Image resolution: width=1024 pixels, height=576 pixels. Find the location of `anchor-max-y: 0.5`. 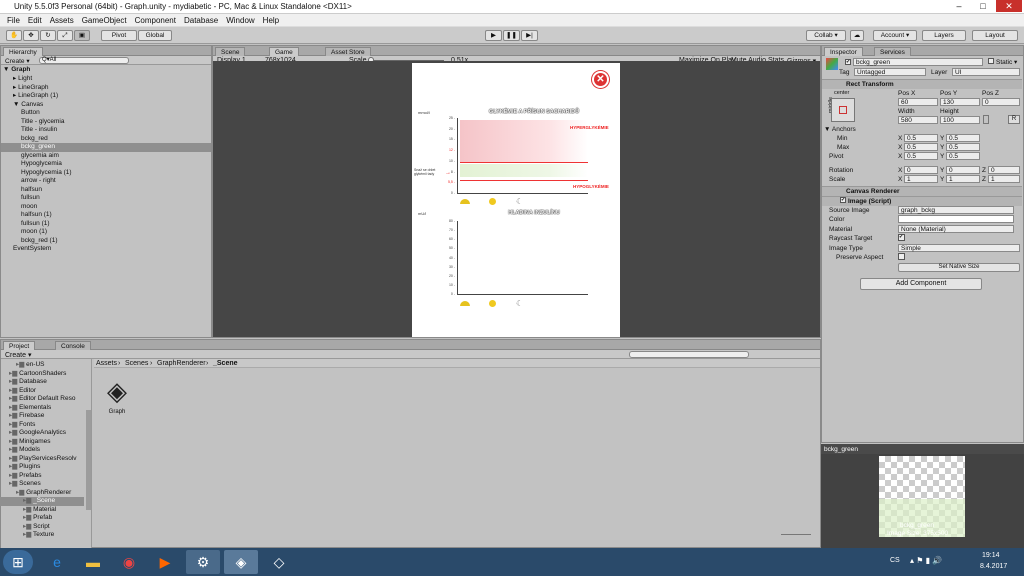

anchor-max-y: 0.5 is located at coordinates (963, 147).